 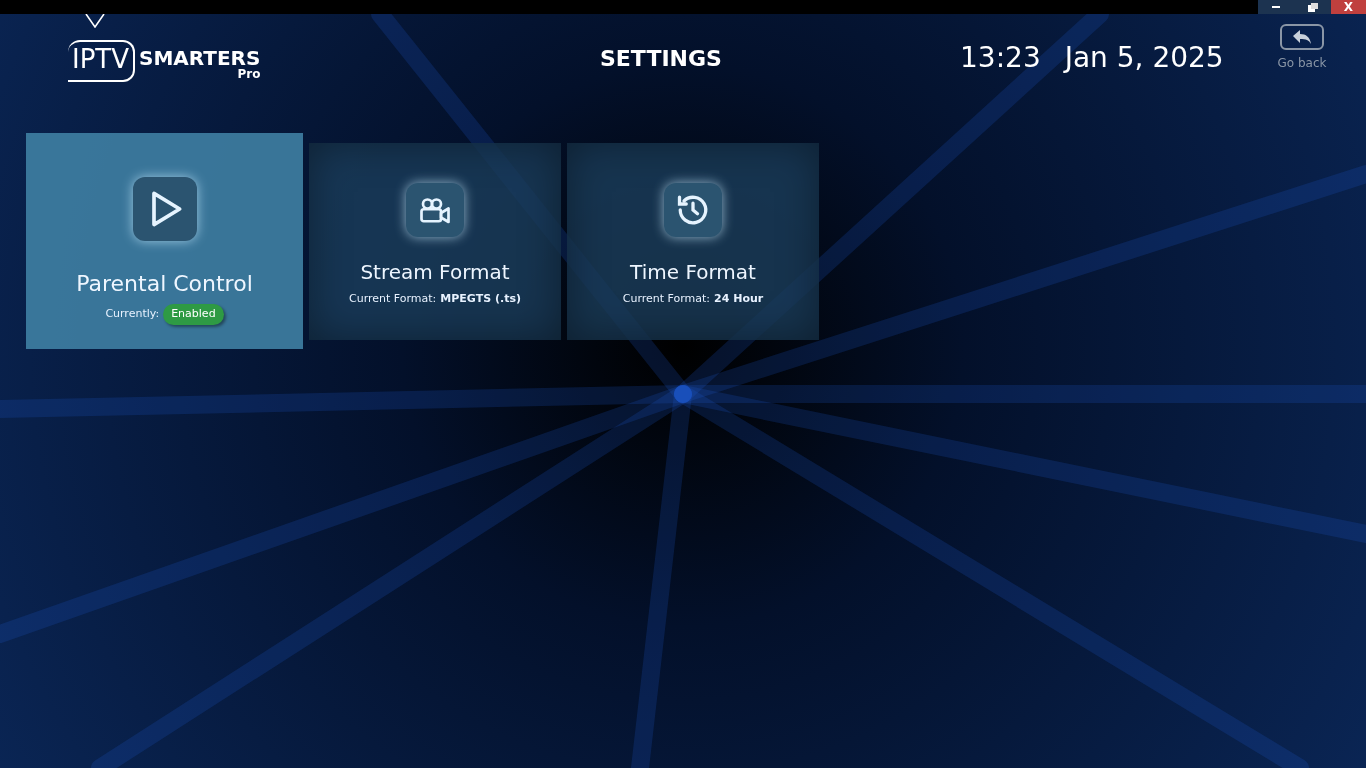 What do you see at coordinates (739, 299) in the screenshot?
I see `status-value: 24 Hour` at bounding box center [739, 299].